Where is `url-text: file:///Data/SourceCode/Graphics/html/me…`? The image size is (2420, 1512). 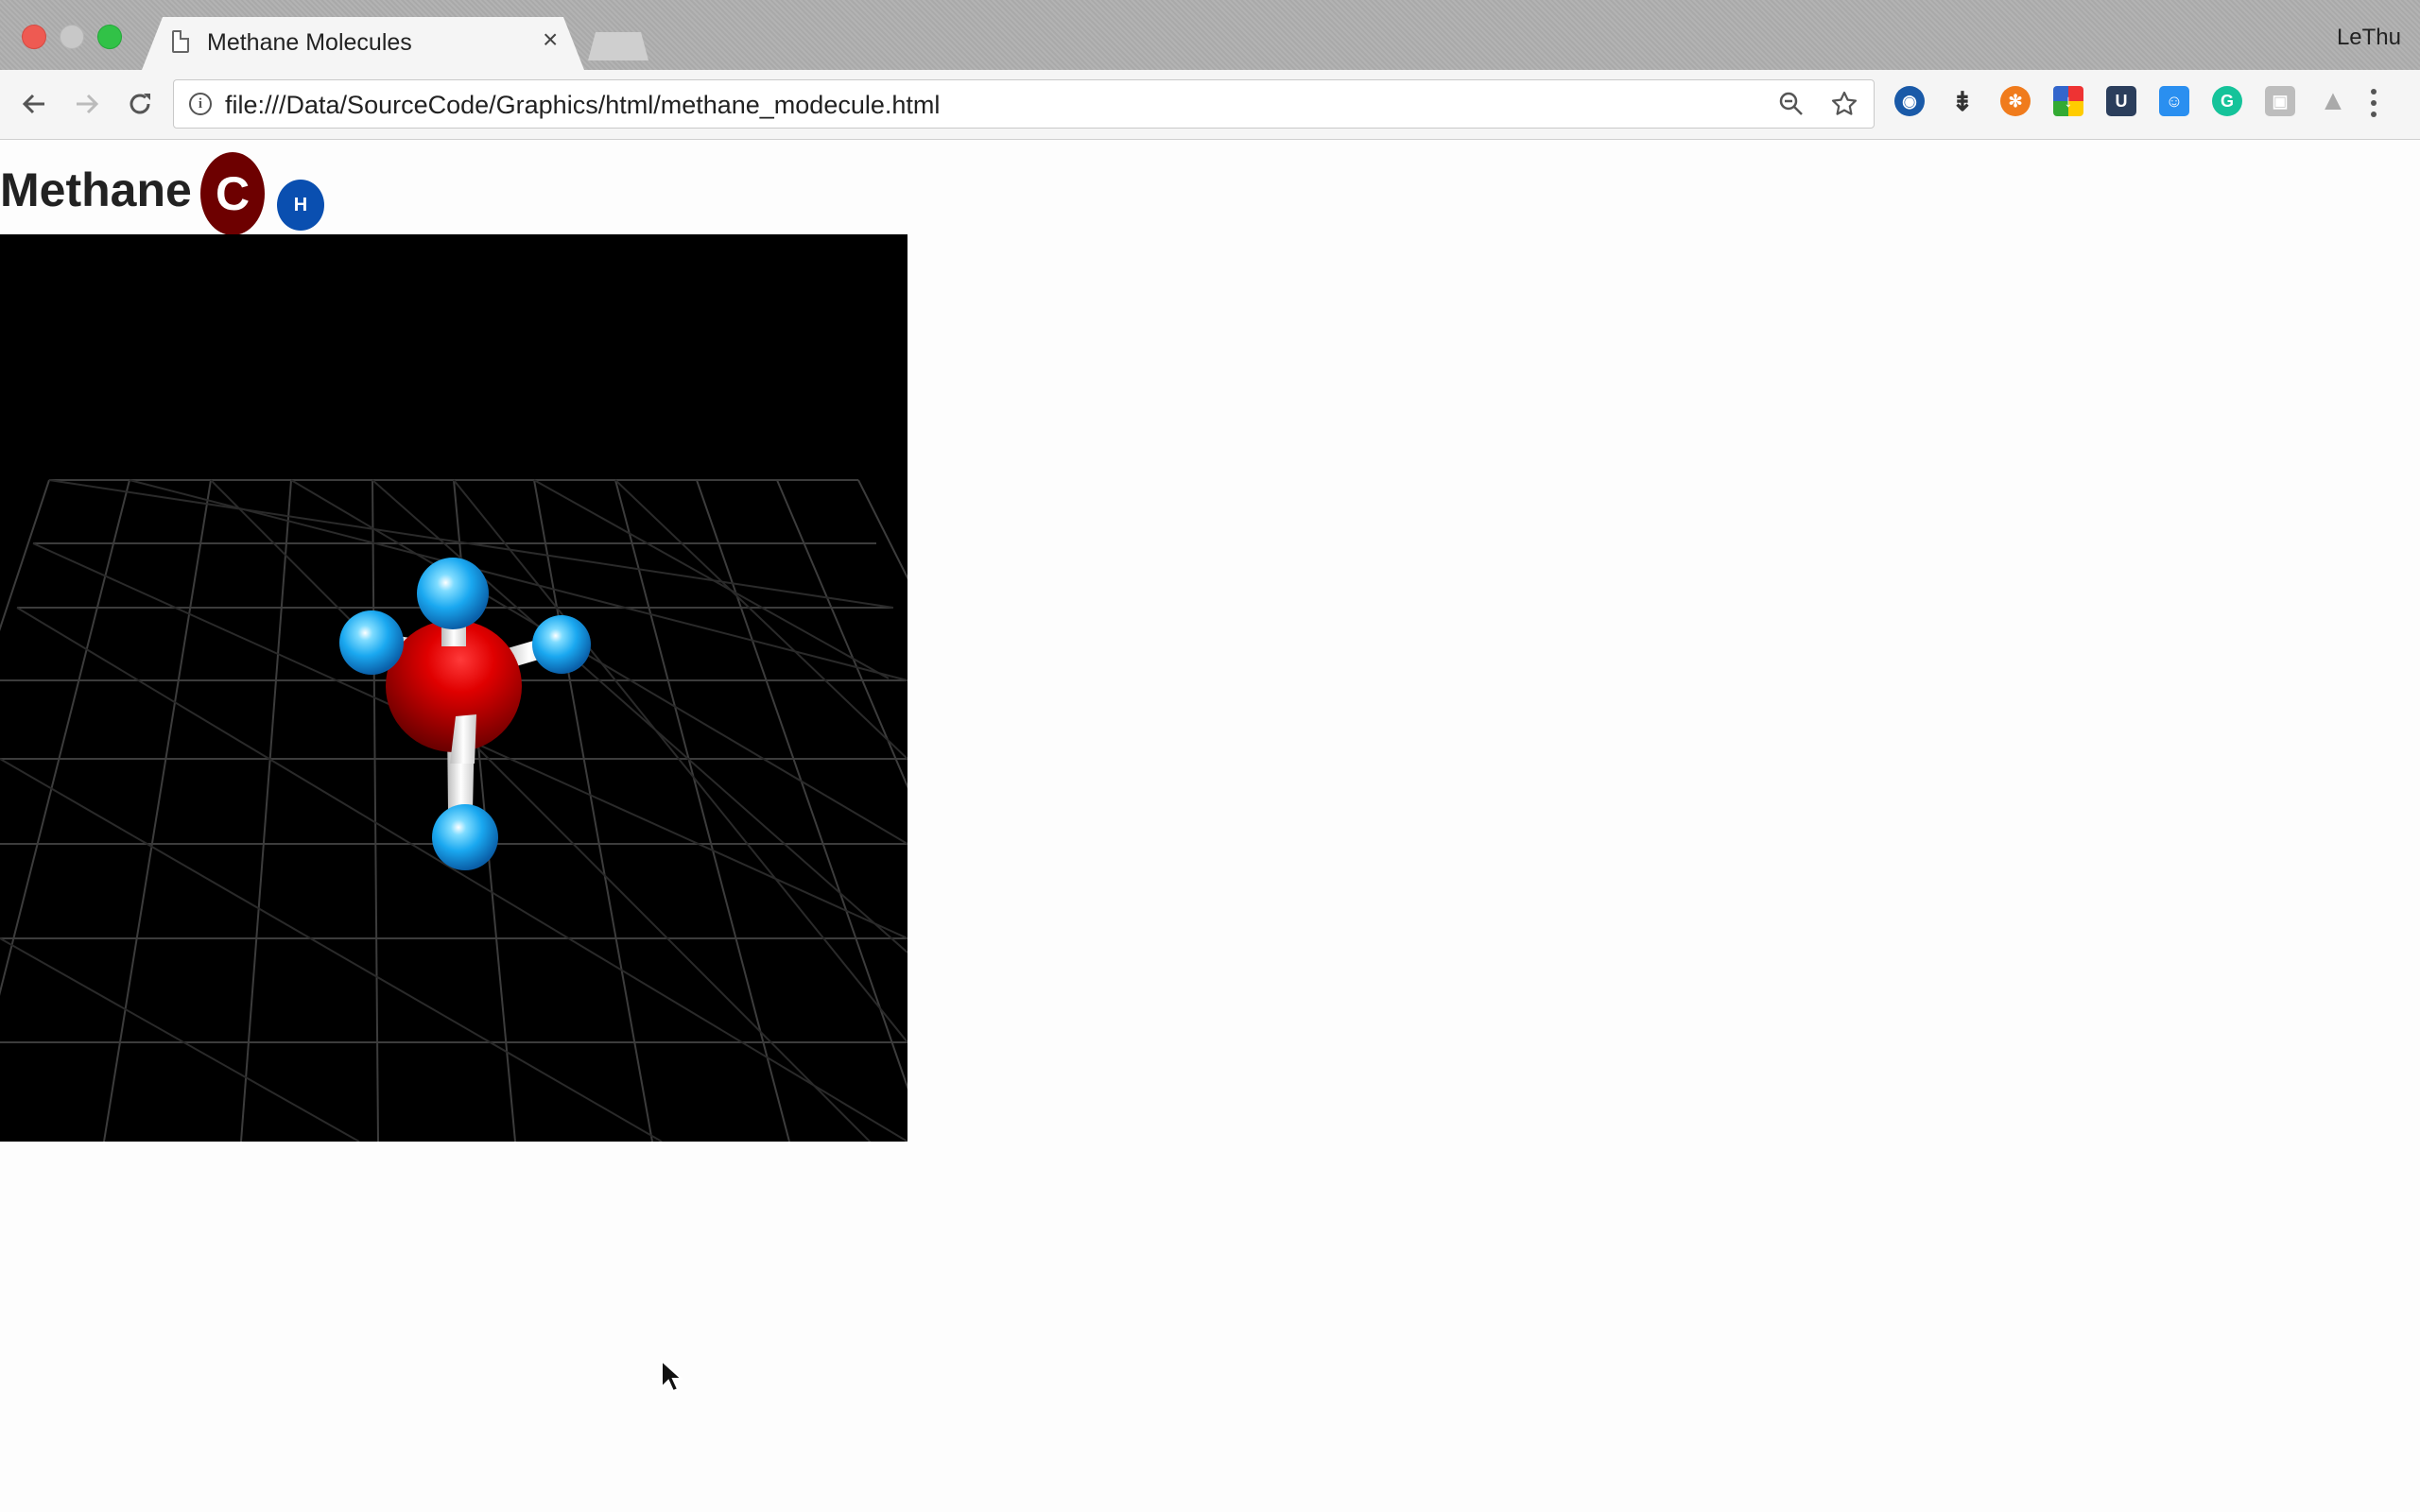
url-text: file:///Data/SourceCode/Graphics/html/me… is located at coordinates (582, 105).